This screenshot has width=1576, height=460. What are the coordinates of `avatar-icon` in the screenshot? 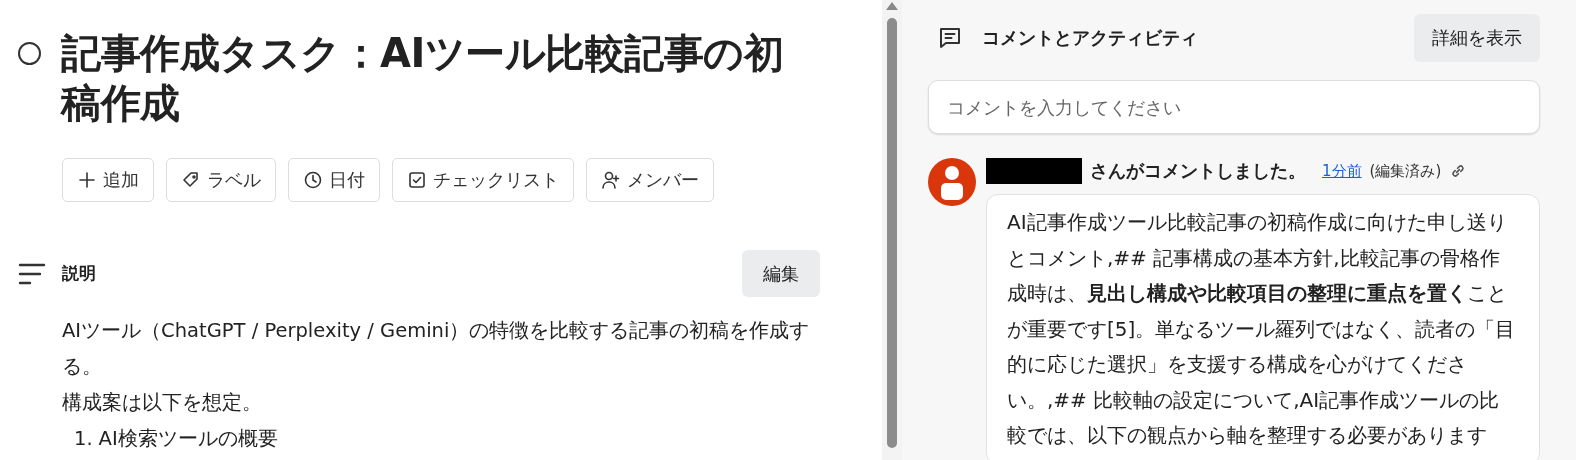 It's located at (952, 182).